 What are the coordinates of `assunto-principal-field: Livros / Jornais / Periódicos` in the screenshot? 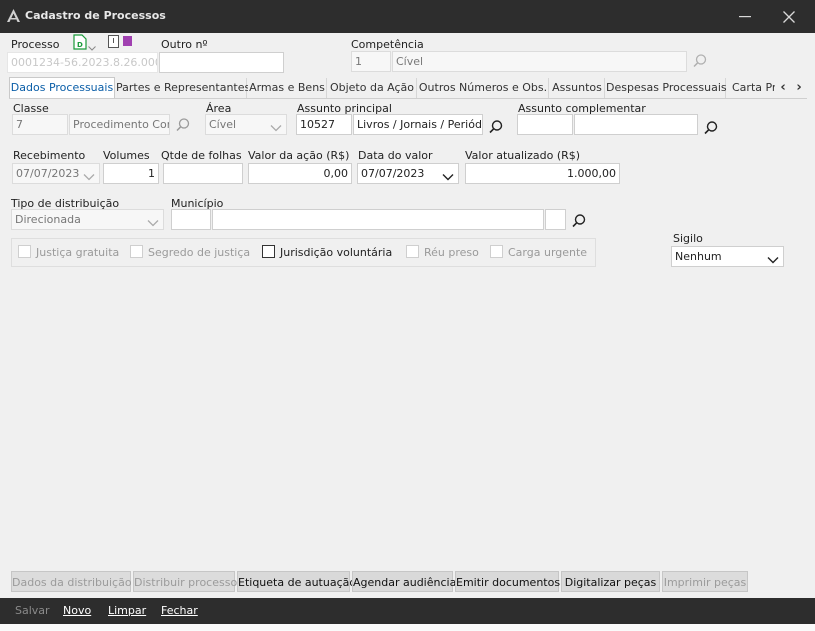 It's located at (418, 124).